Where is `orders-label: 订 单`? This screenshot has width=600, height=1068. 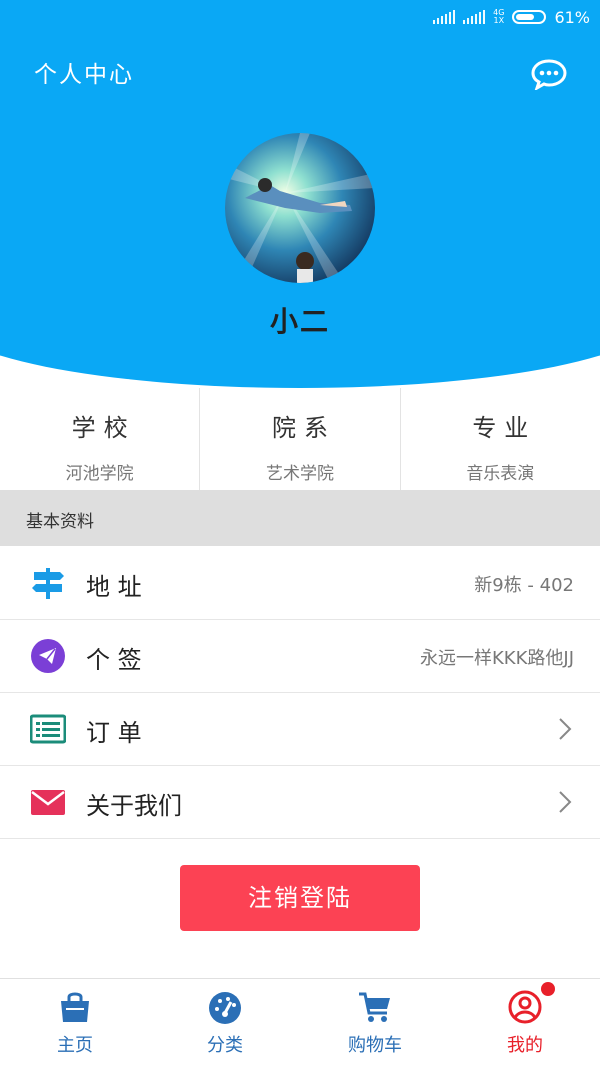
orders-label: 订 单 is located at coordinates (114, 733).